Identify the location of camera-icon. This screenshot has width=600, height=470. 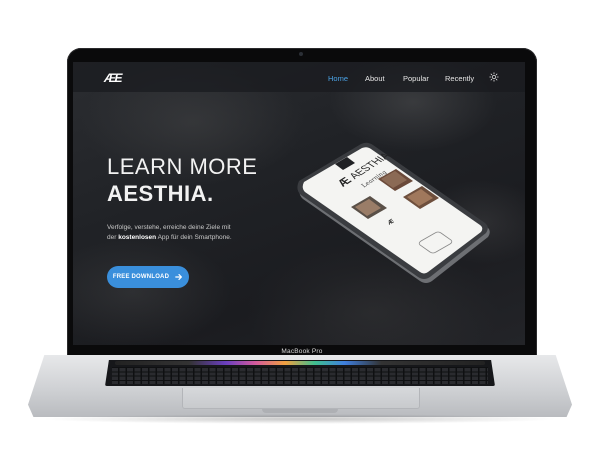
(301, 54).